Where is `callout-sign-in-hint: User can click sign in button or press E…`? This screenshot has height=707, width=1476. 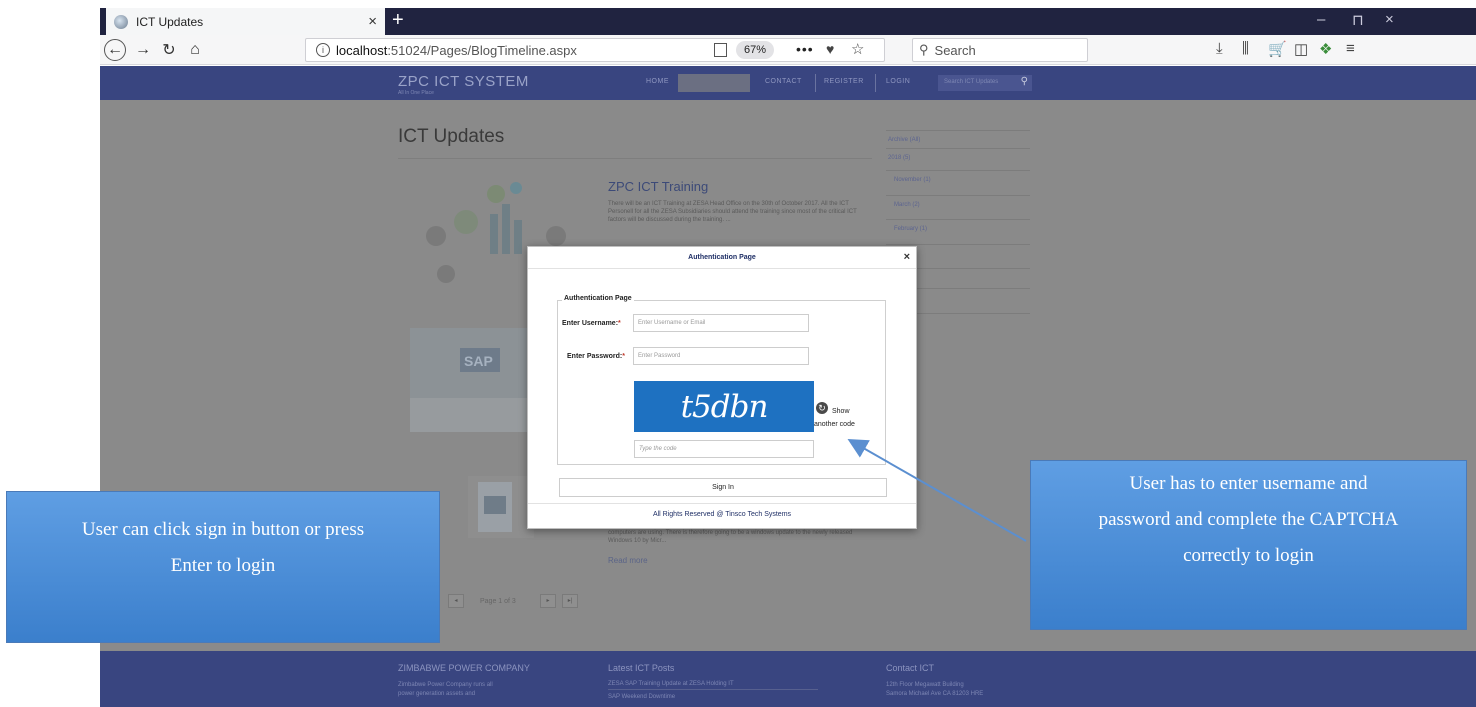 callout-sign-in-hint: User can click sign in button or press E… is located at coordinates (223, 567).